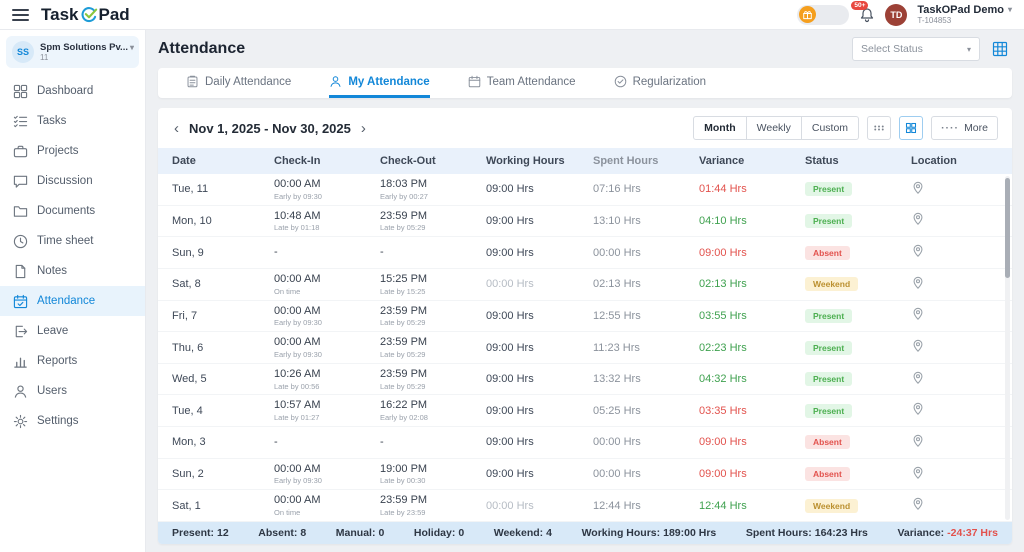  What do you see at coordinates (404, 278) in the screenshot?
I see `checkout-time: 15:25 PM` at bounding box center [404, 278].